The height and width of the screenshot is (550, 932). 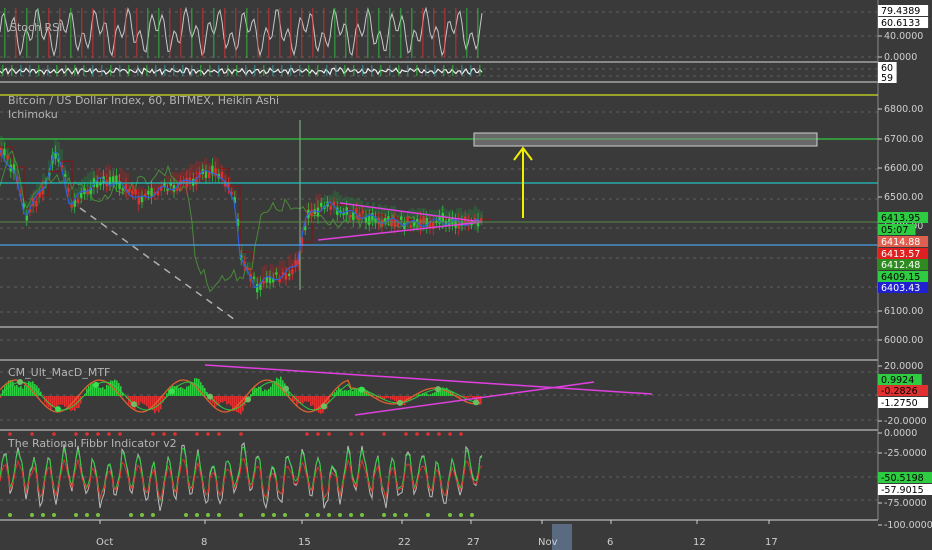 I want to click on axis-tick-label: 6100.00, so click(x=903, y=311).